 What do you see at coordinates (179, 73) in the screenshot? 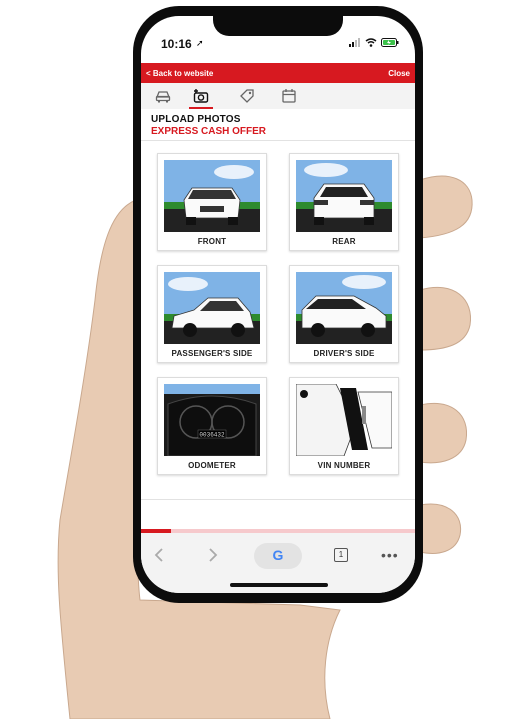
I see `back-to-website-link: < Back to website` at bounding box center [179, 73].